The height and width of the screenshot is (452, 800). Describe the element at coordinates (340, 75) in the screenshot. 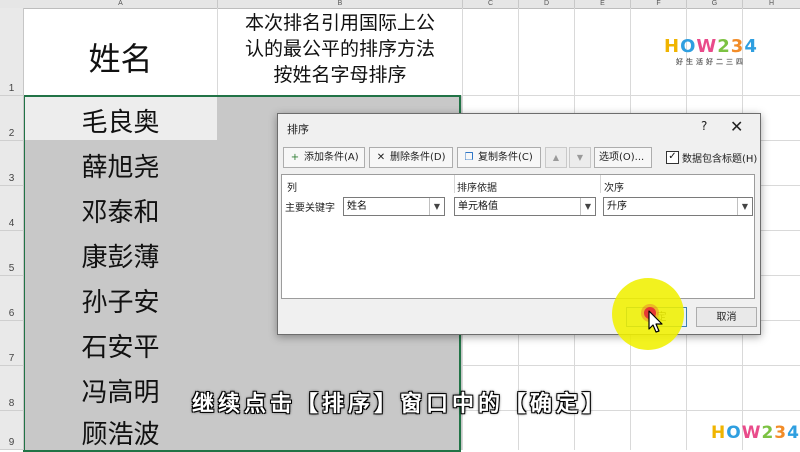

I see `note-line-3: 按姓名字母排序` at that location.